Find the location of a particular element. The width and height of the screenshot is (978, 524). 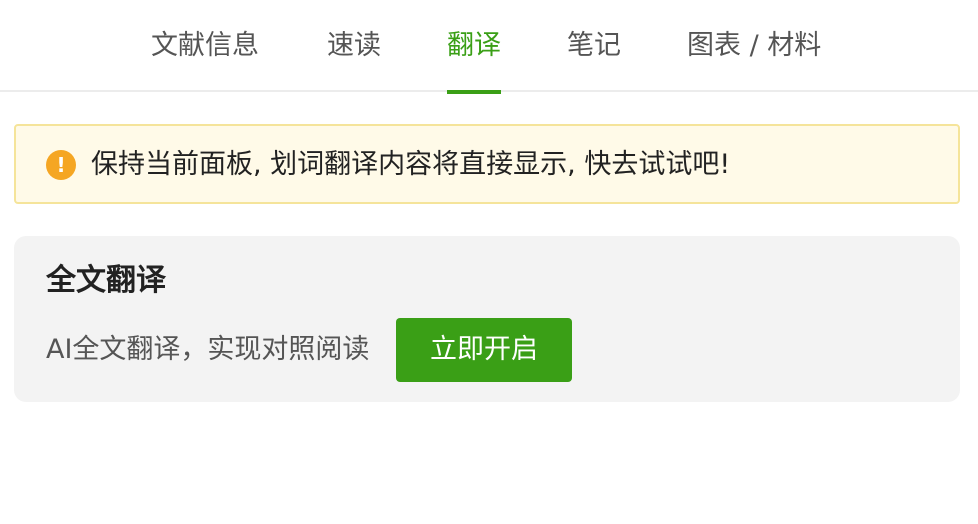

tip-banner: ! 保持当前面板, 划词翻译内容将直接显示, 快去试试吧! is located at coordinates (487, 164).